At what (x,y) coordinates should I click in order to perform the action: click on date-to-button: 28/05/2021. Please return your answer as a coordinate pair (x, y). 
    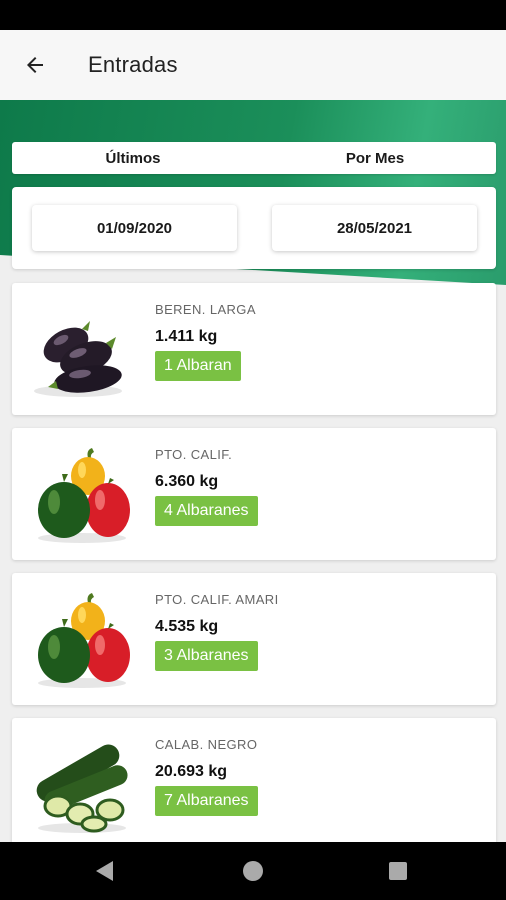
    Looking at the image, I should click on (374, 228).